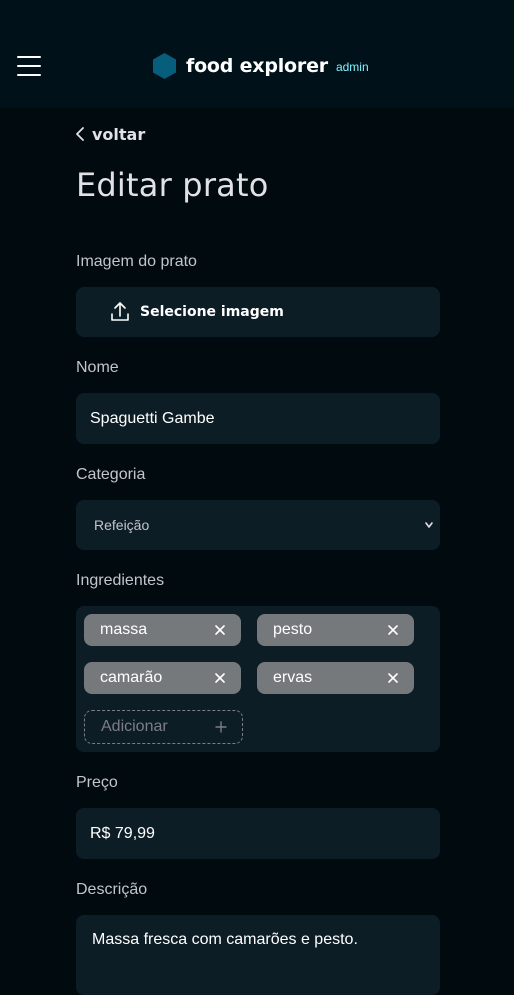  Describe the element at coordinates (122, 525) in the screenshot. I see `category-value: Refeição` at that location.